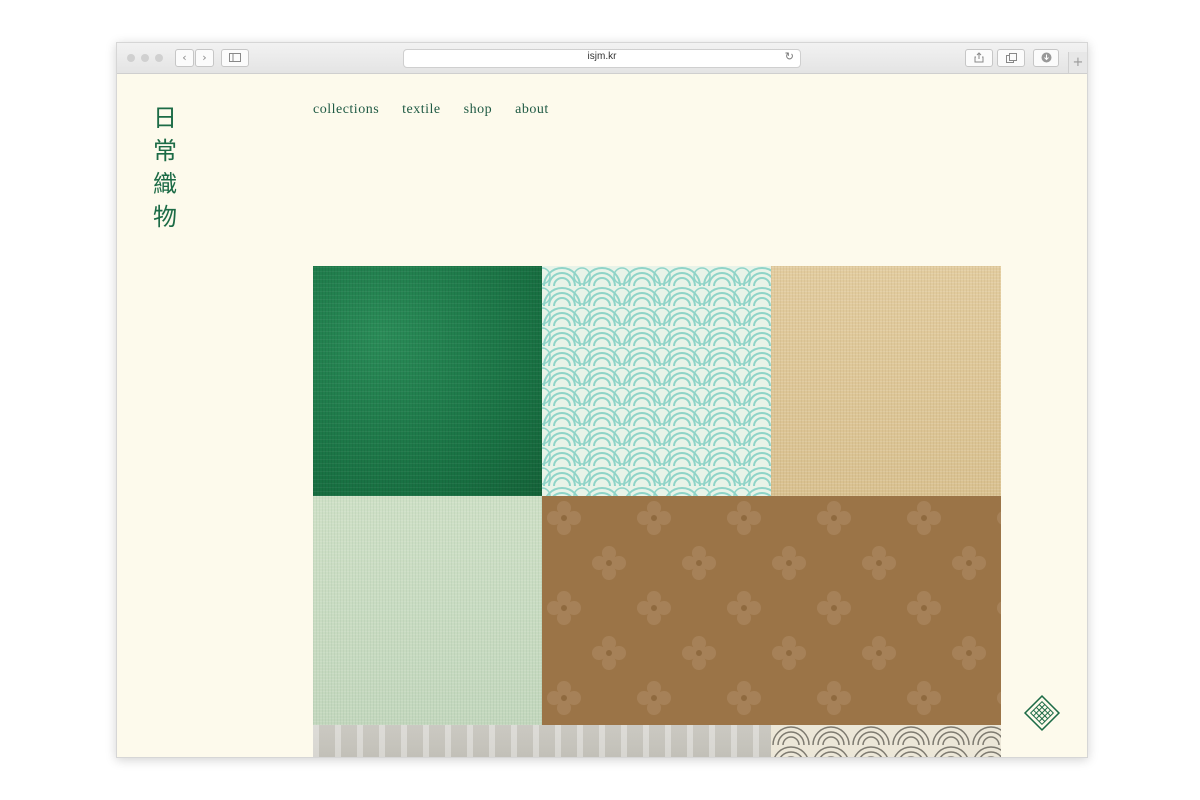 Image resolution: width=1200 pixels, height=800 pixels. I want to click on main-nav: collections textile shop about, so click(431, 110).